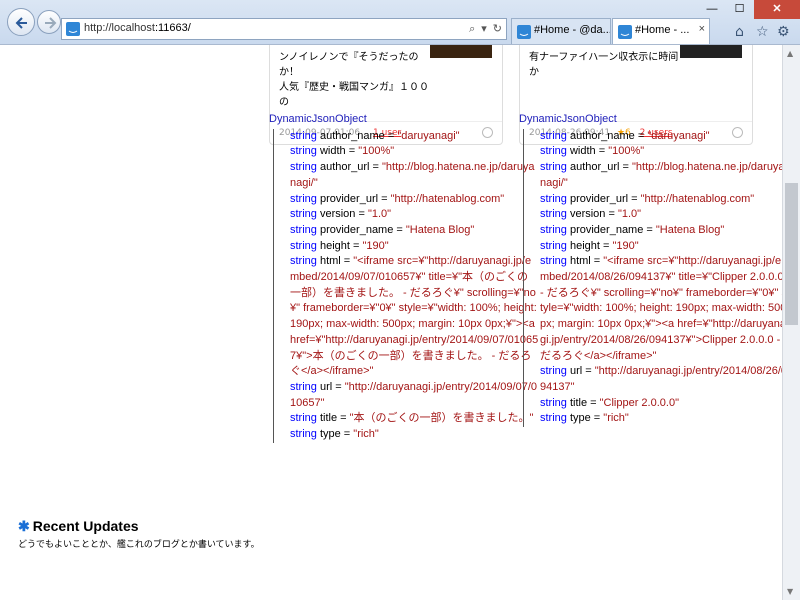  Describe the element at coordinates (739, 32) in the screenshot. I see `home-icon: ⌂` at that location.